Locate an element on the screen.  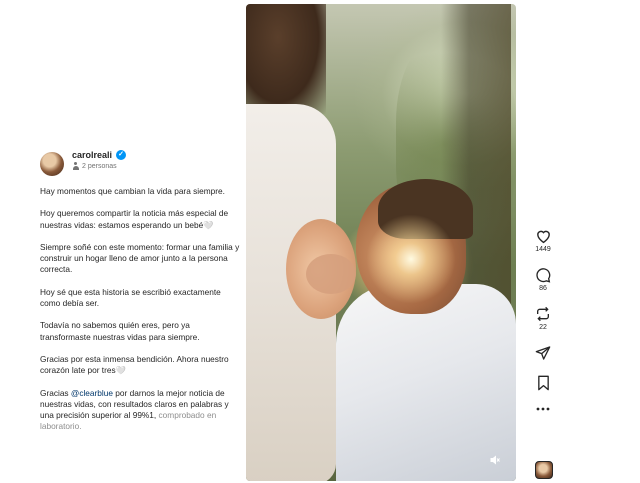
author-meta: carolreali ✓ 2 personas is located at coordinates (99, 160).